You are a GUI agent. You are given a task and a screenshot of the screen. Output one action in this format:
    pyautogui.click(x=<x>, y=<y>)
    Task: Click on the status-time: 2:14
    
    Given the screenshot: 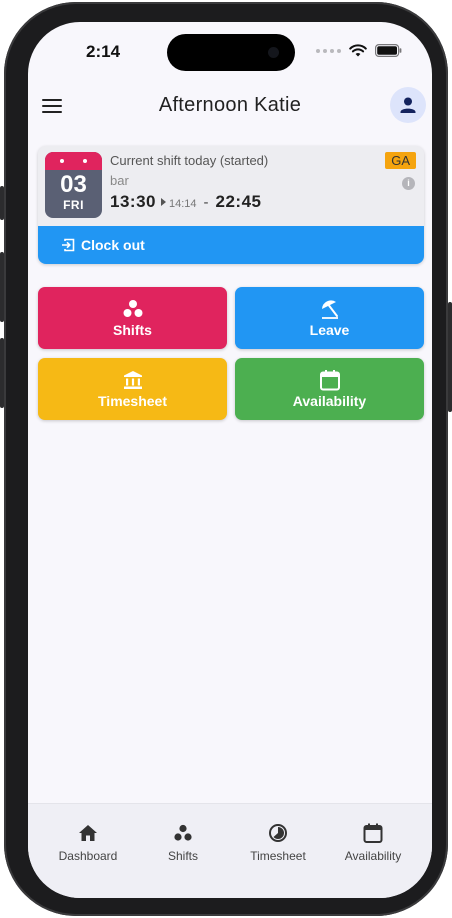 What is the action you would take?
    pyautogui.click(x=103, y=51)
    